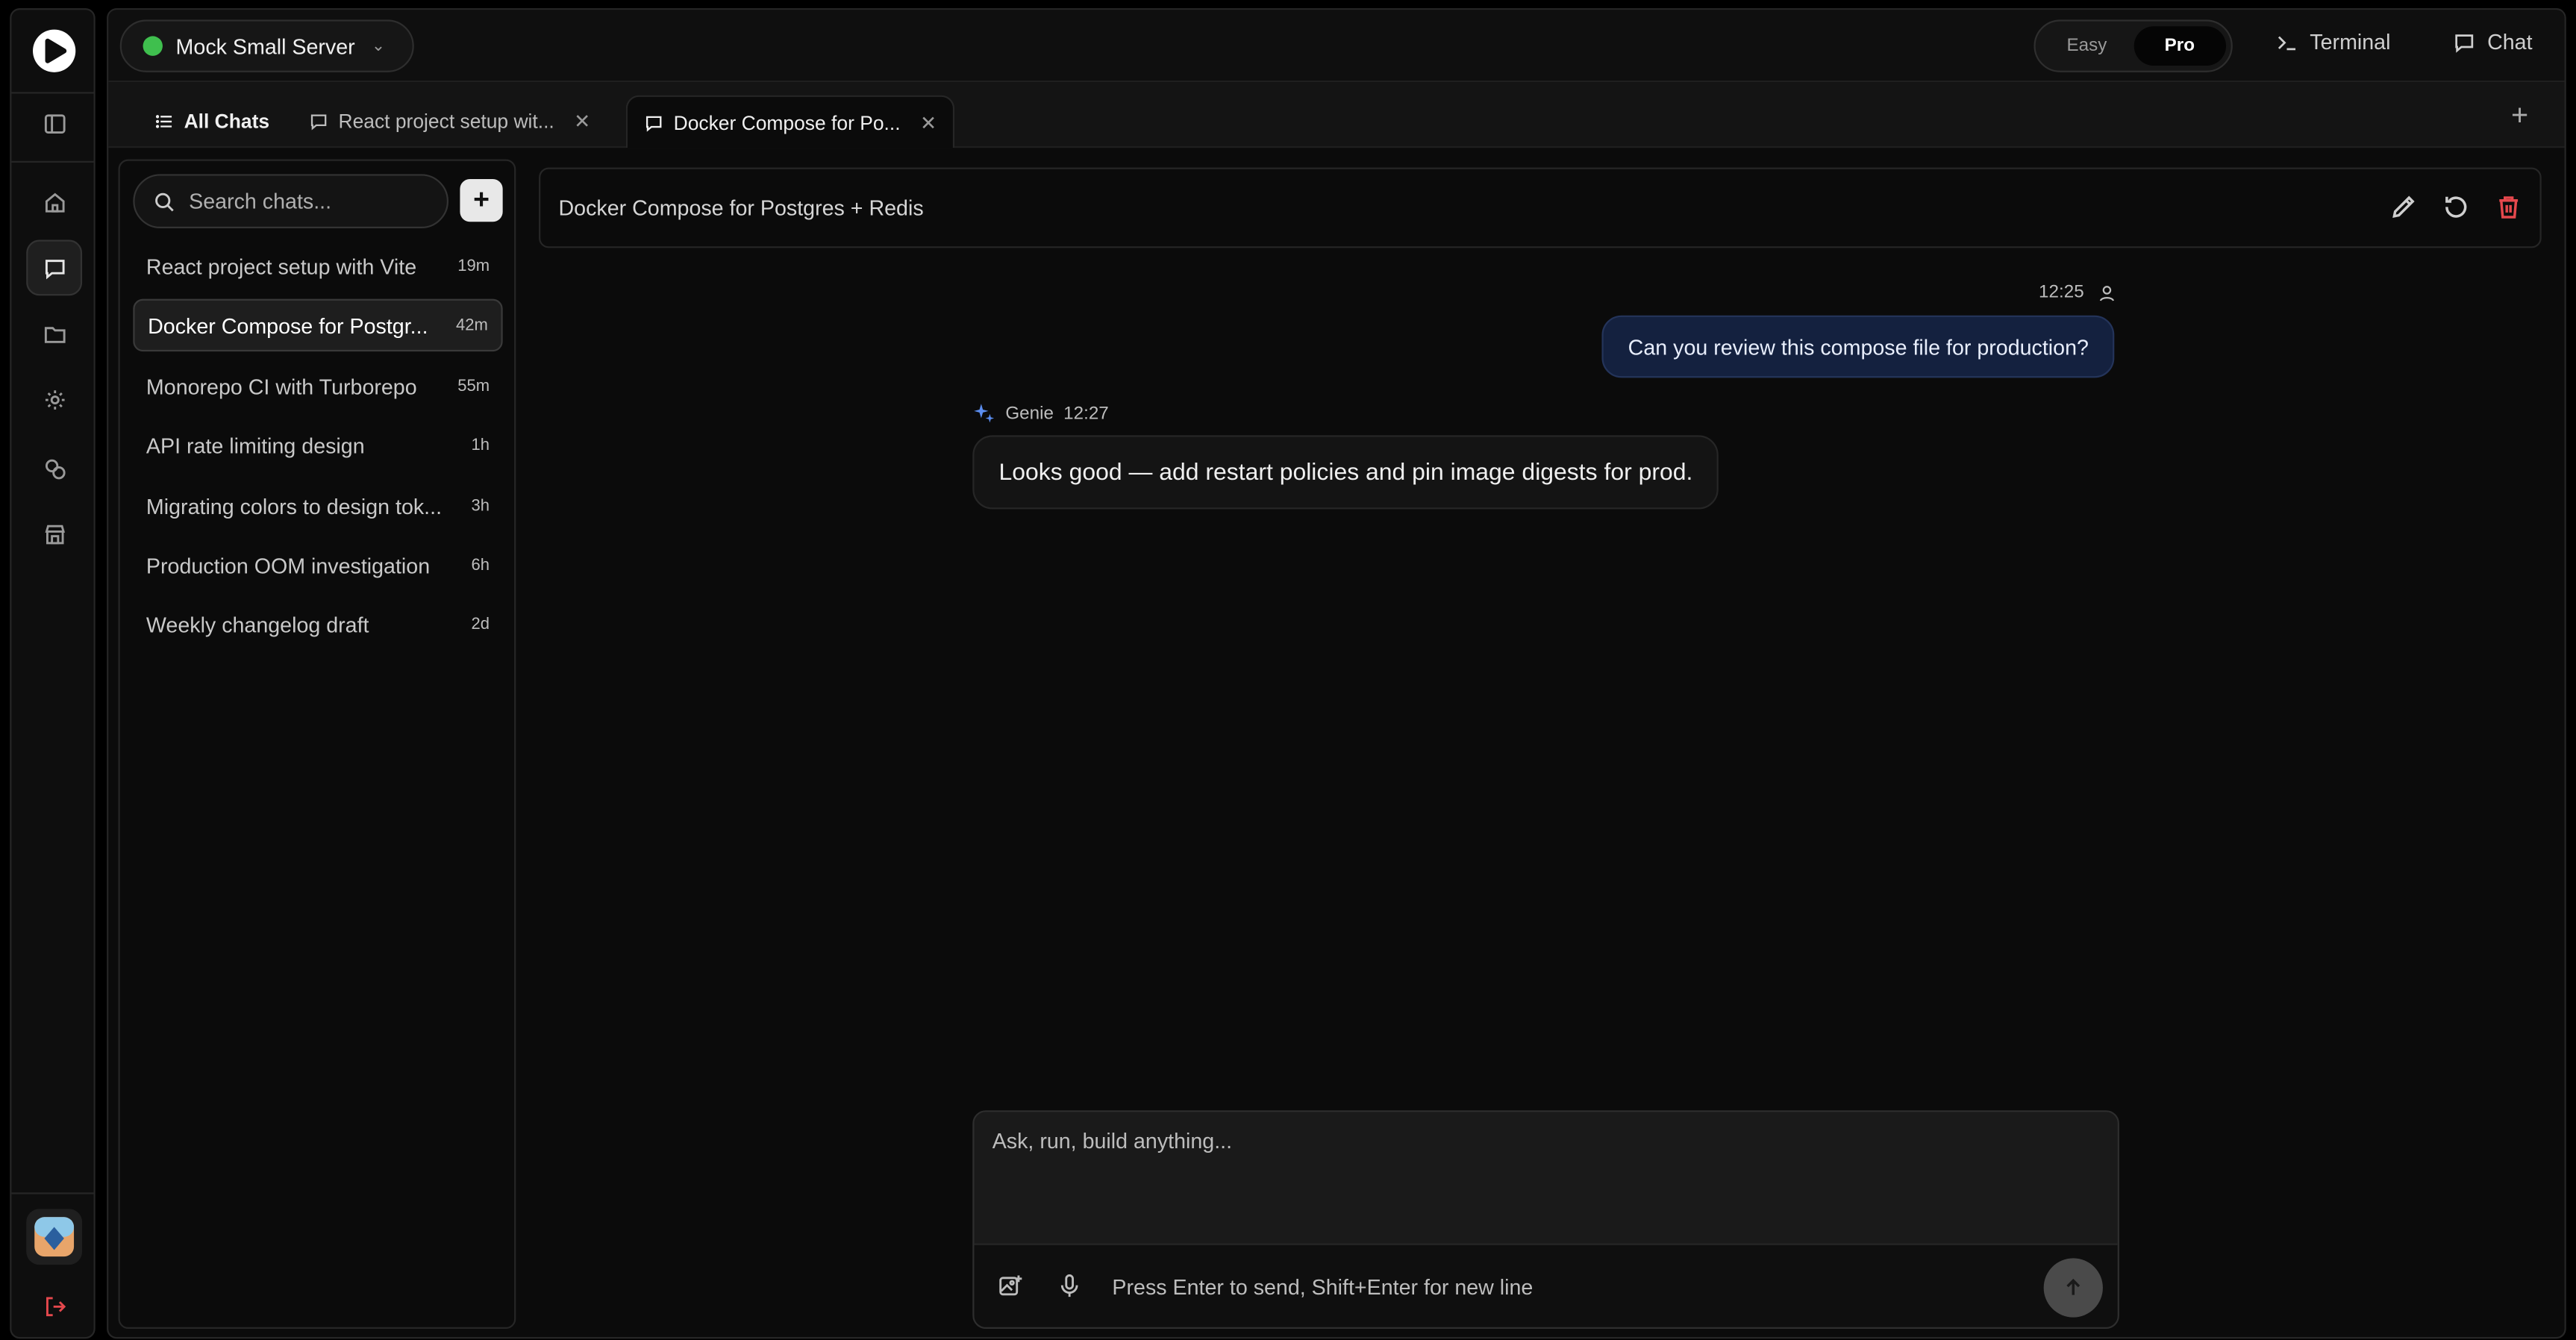 The width and height of the screenshot is (2576, 1340). What do you see at coordinates (473, 266) in the screenshot?
I see `chat-age: 19m` at bounding box center [473, 266].